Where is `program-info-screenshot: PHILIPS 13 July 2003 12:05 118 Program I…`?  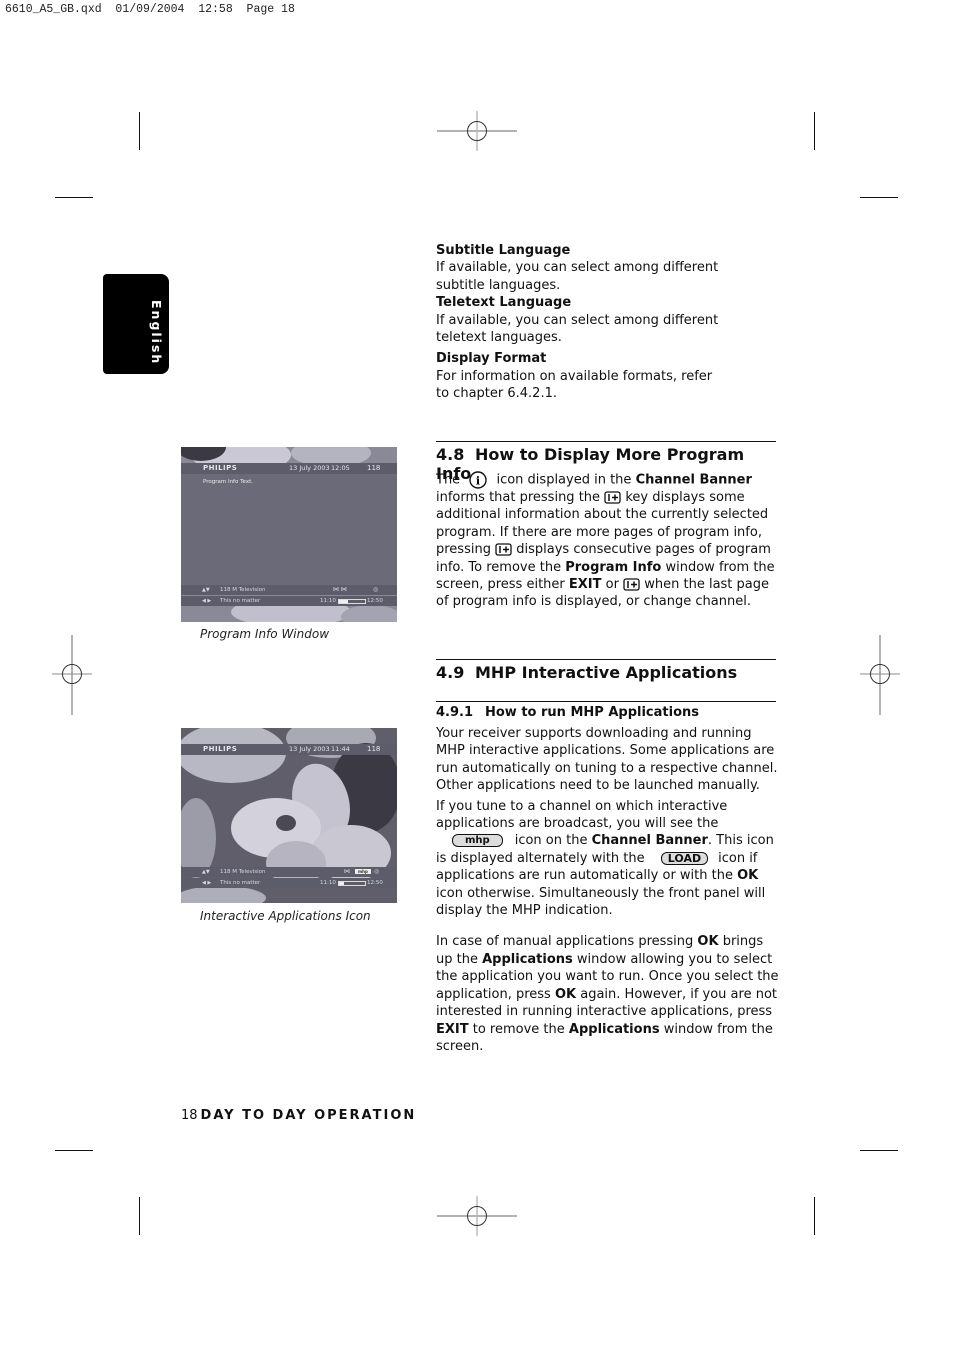
program-info-screenshot: PHILIPS 13 July 2003 12:05 118 Program I… is located at coordinates (289, 534).